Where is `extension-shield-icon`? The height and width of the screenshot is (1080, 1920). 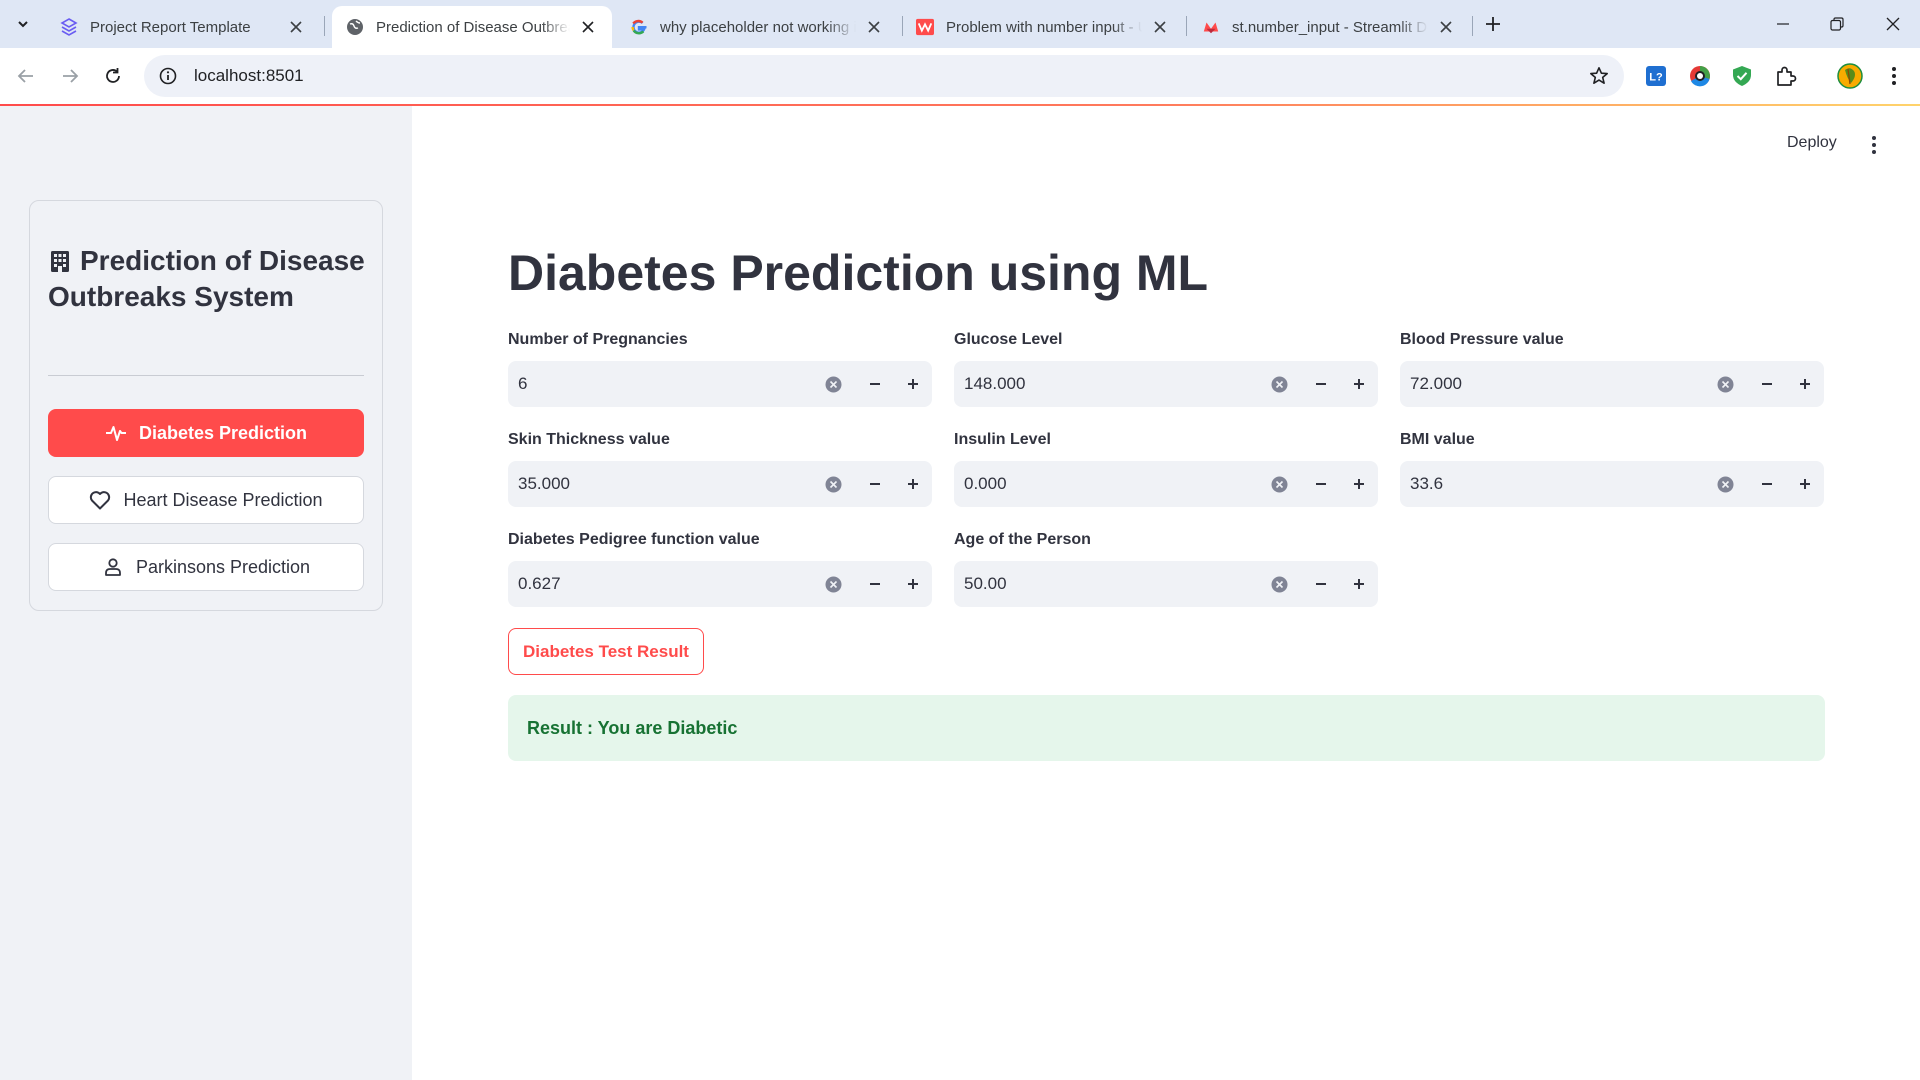 extension-shield-icon is located at coordinates (1742, 76).